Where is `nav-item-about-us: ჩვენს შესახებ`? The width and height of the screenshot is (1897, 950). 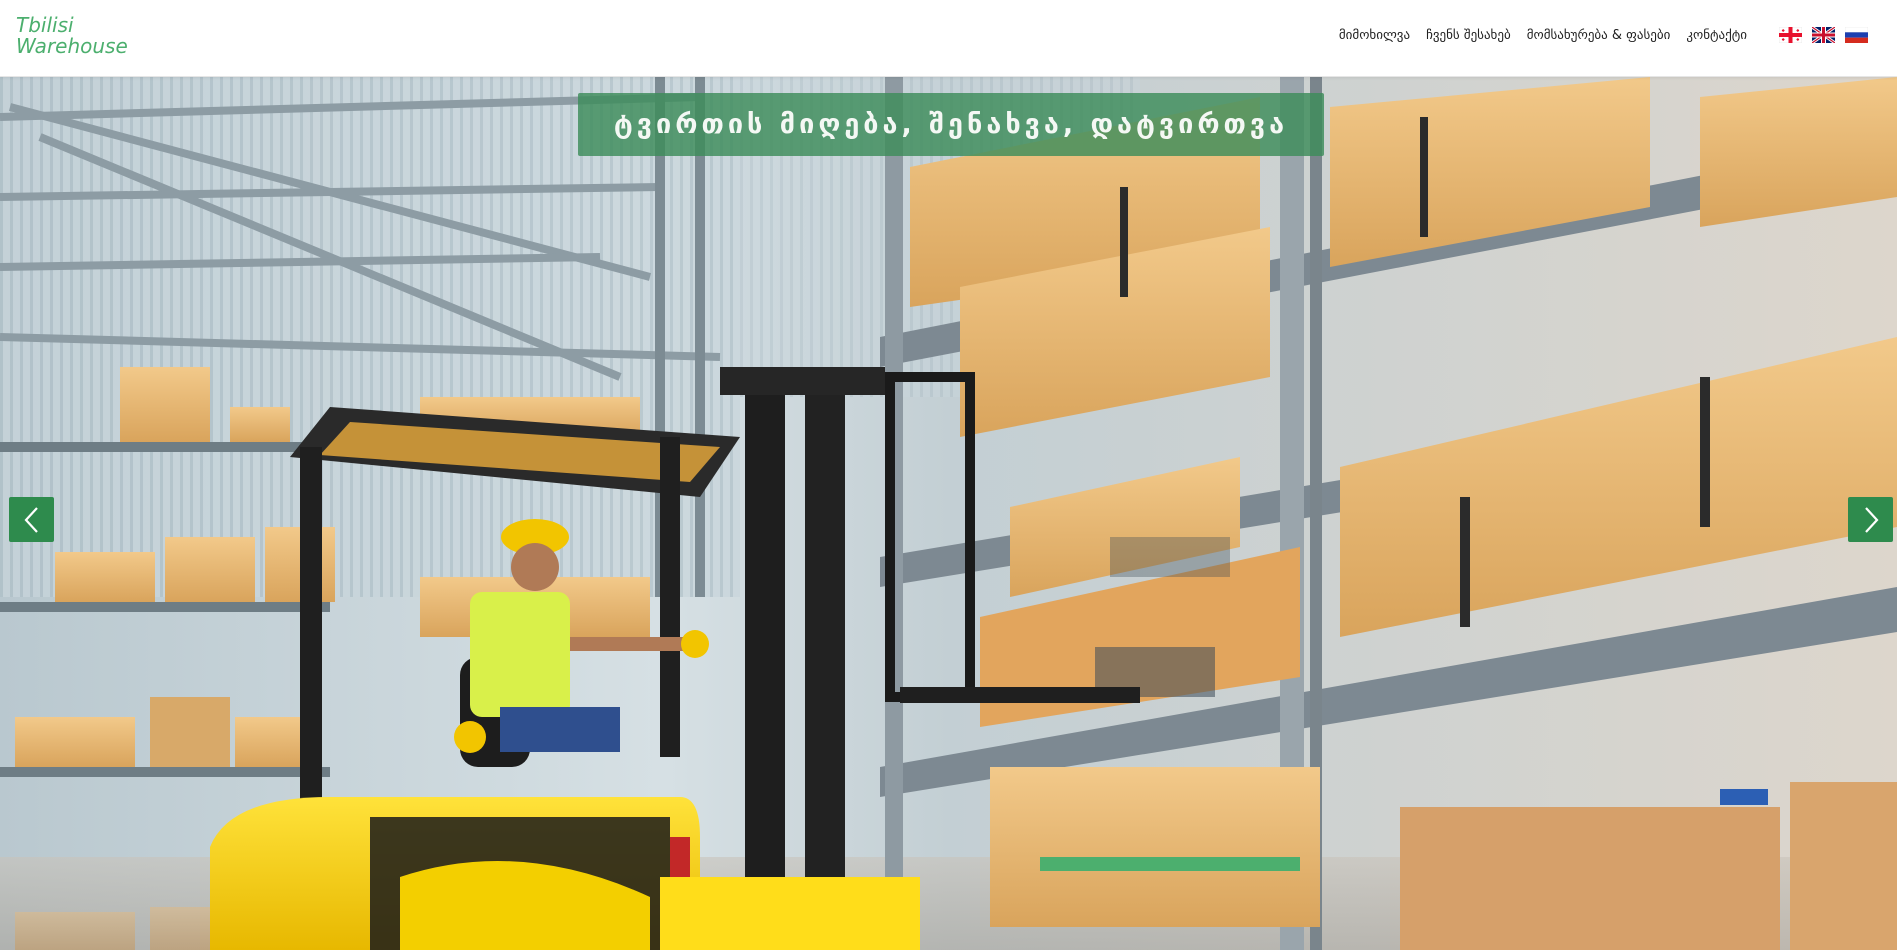 nav-item-about-us: ჩვენს შესახებ is located at coordinates (1468, 35).